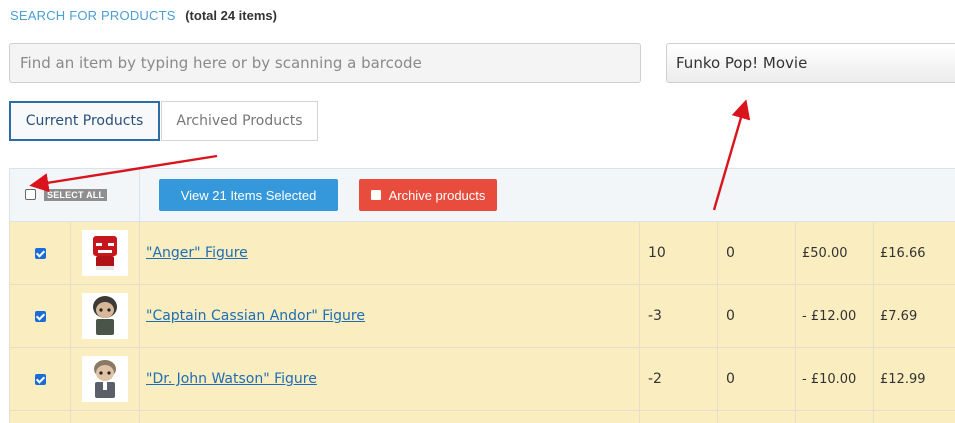 This screenshot has height=423, width=955. I want to click on row-qty-cell: -2, so click(678, 379).